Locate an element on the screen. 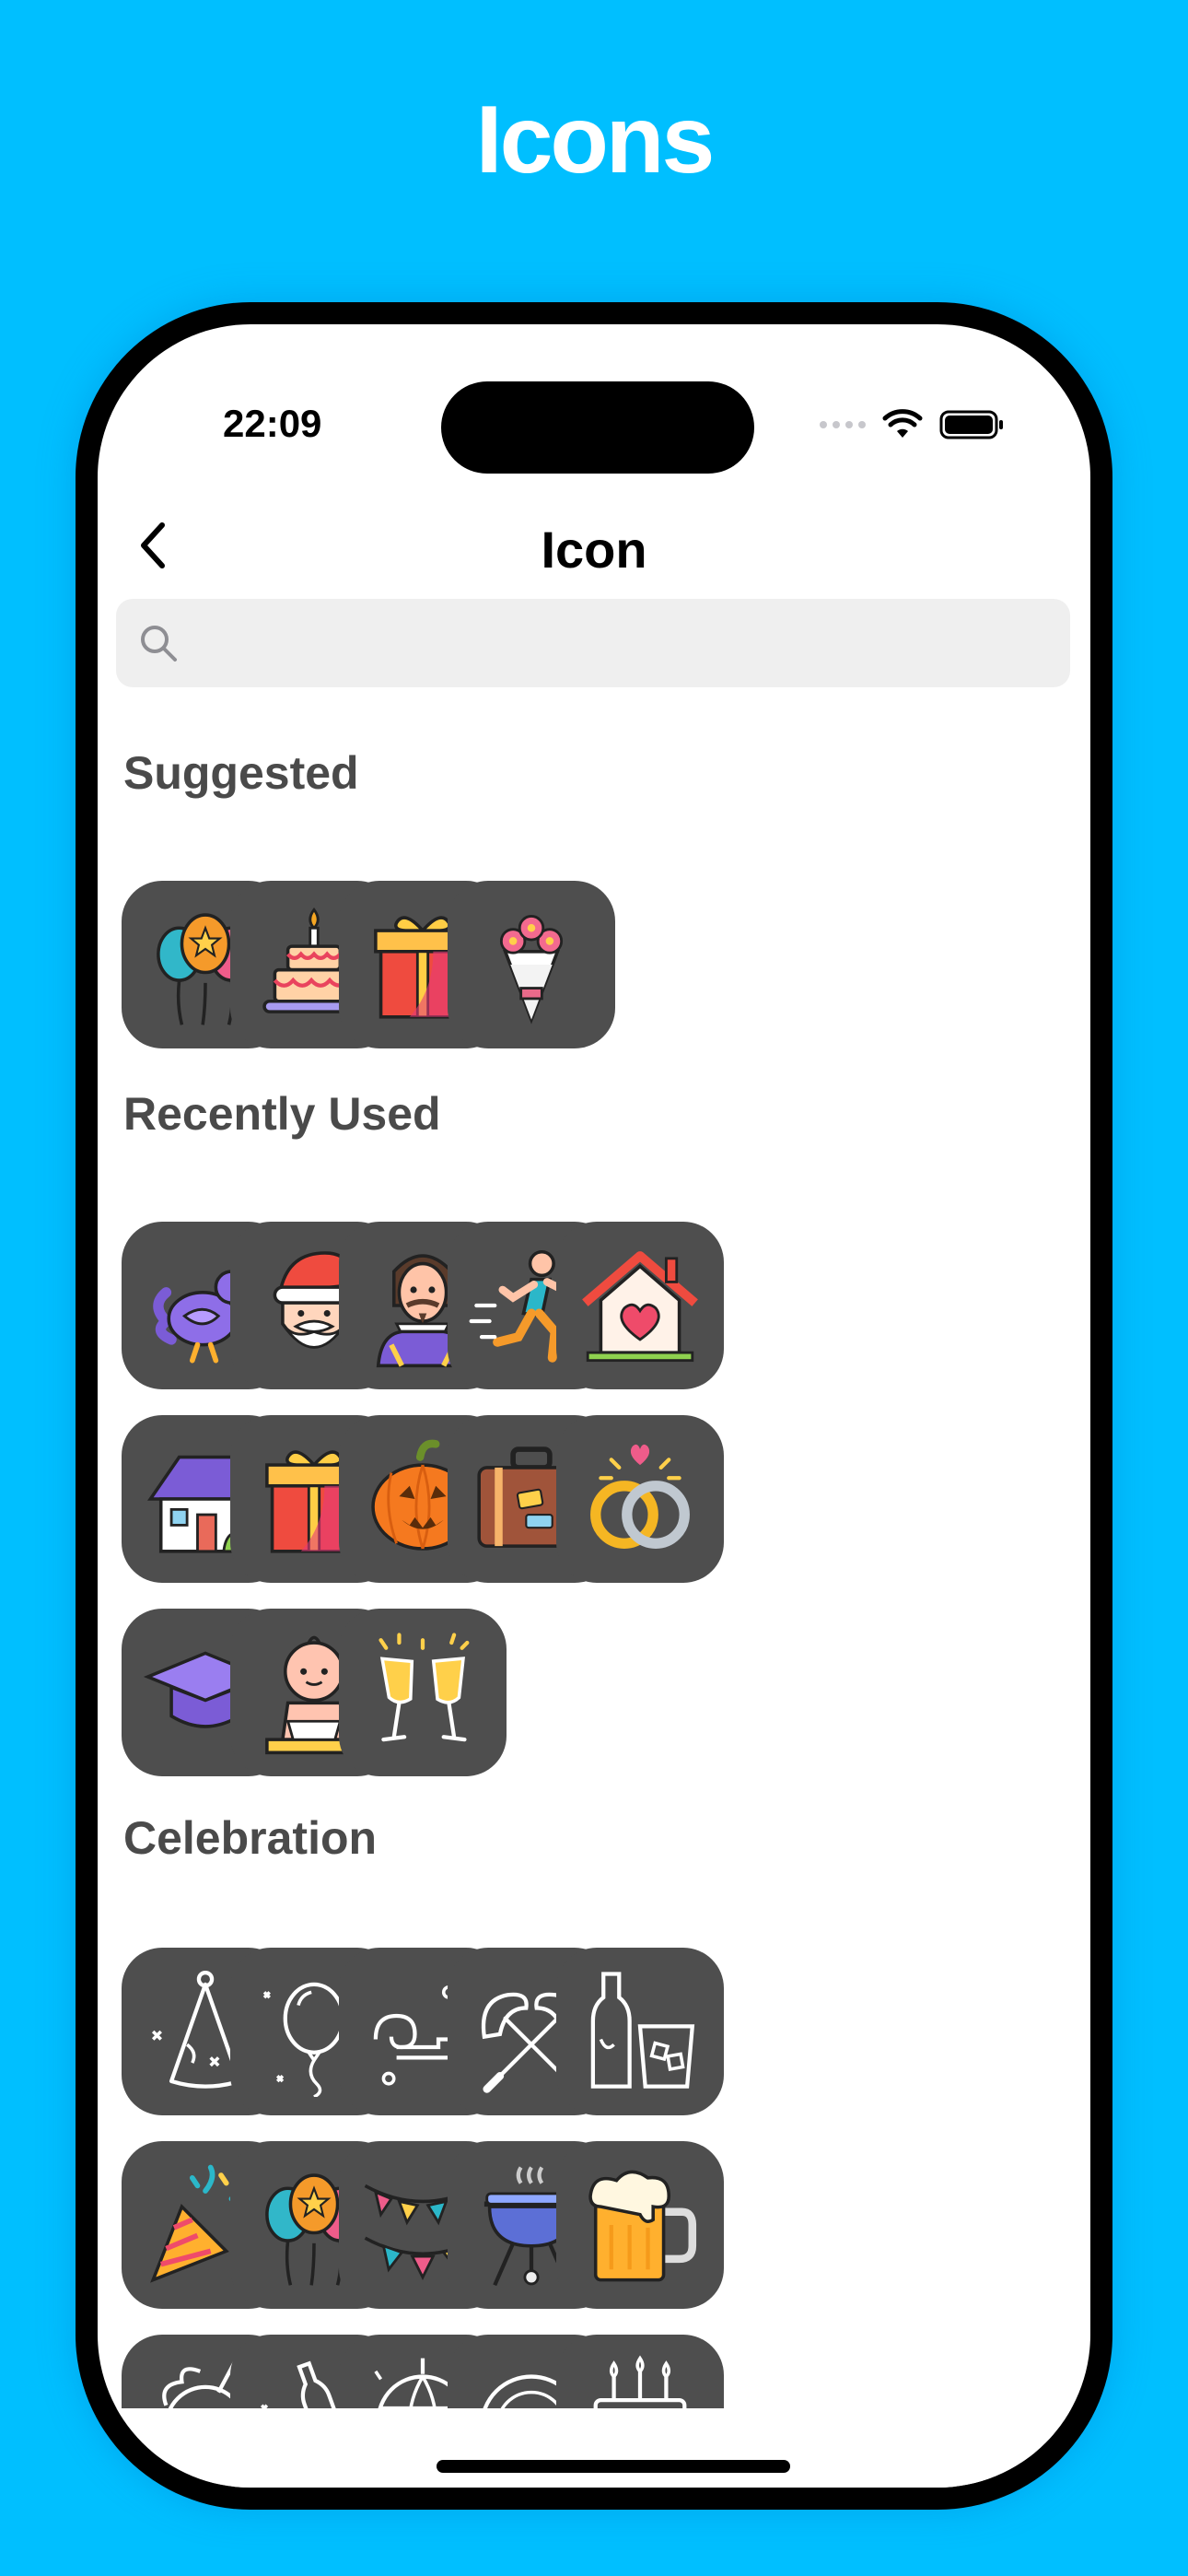  dynamic-island is located at coordinates (597, 427).